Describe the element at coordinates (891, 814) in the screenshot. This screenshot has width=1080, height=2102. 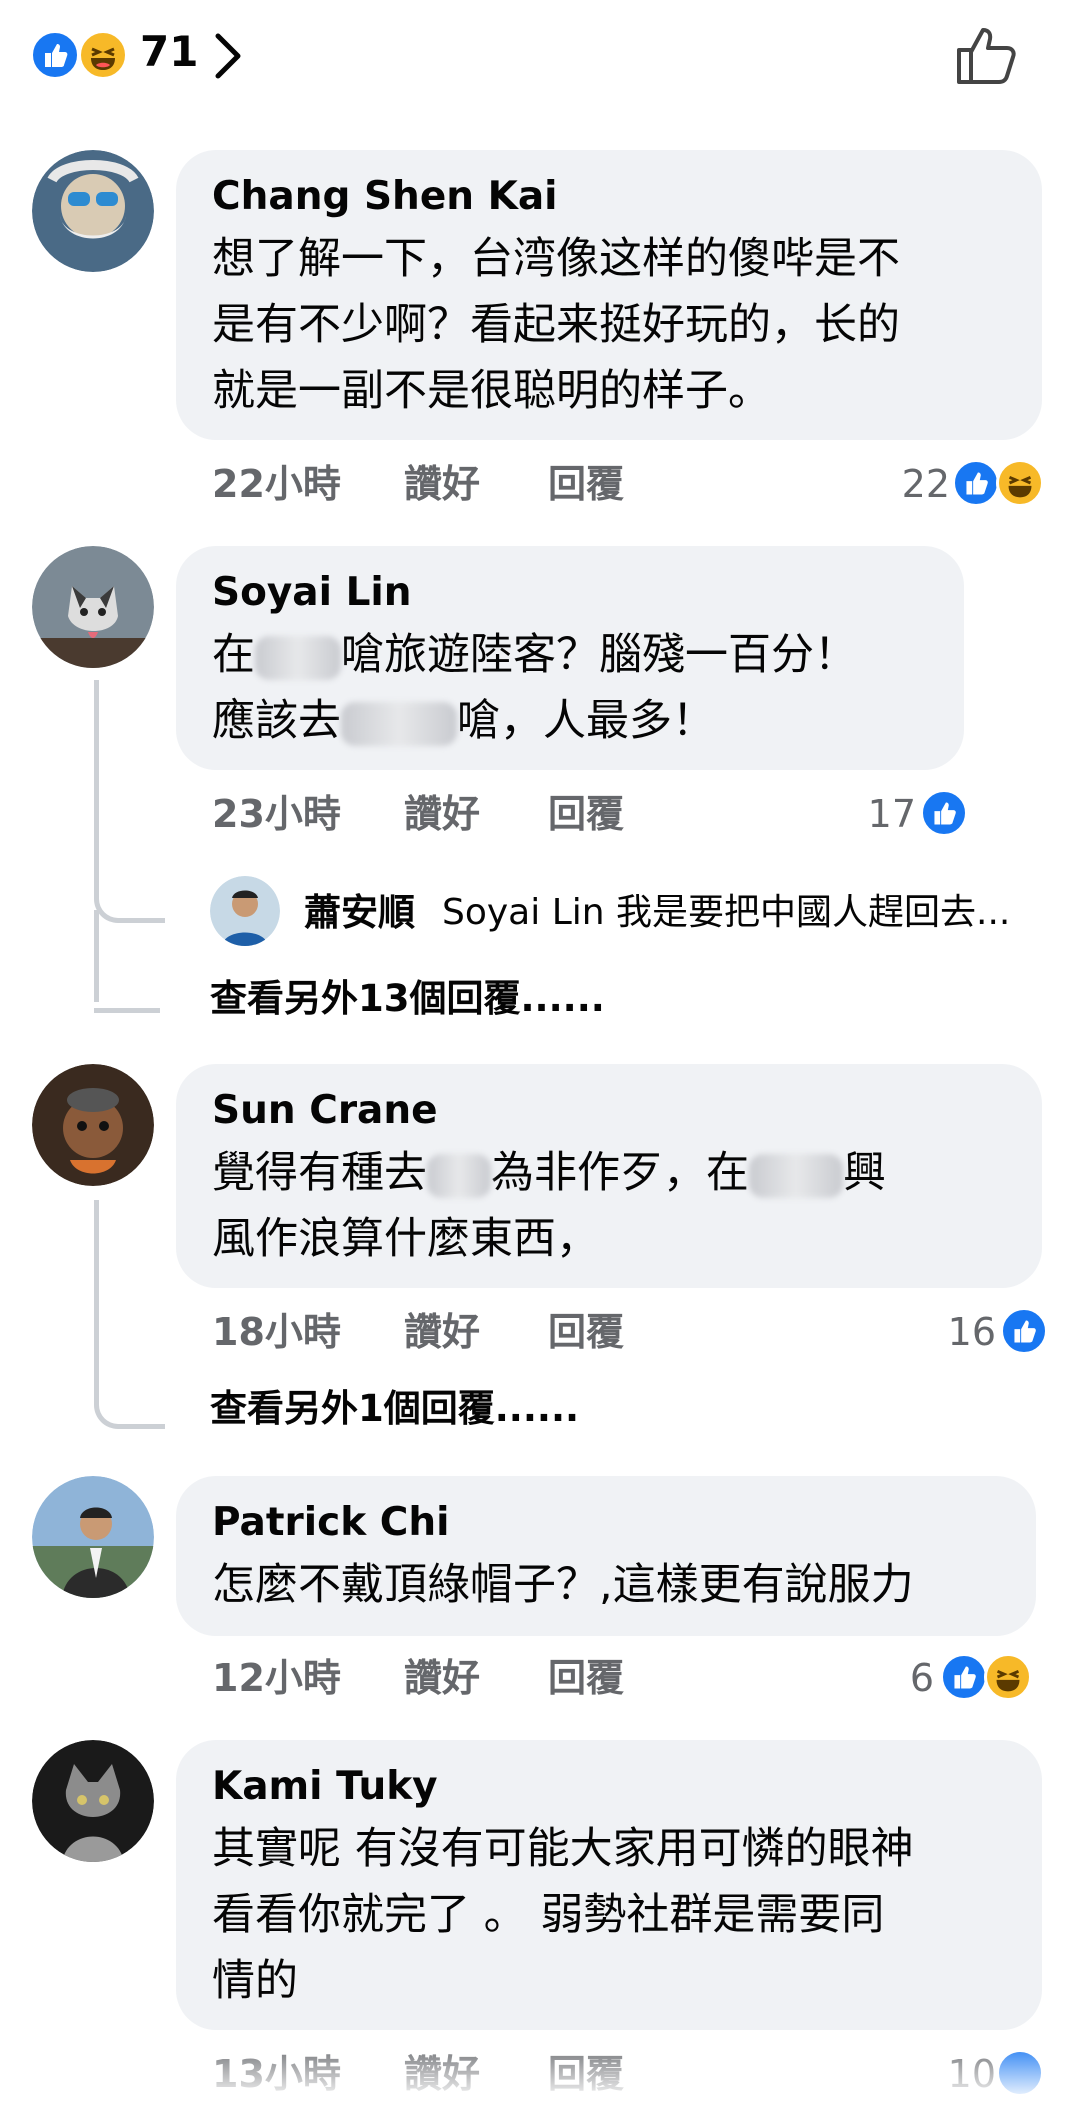
I see `comment-reaction-count: 17` at that location.